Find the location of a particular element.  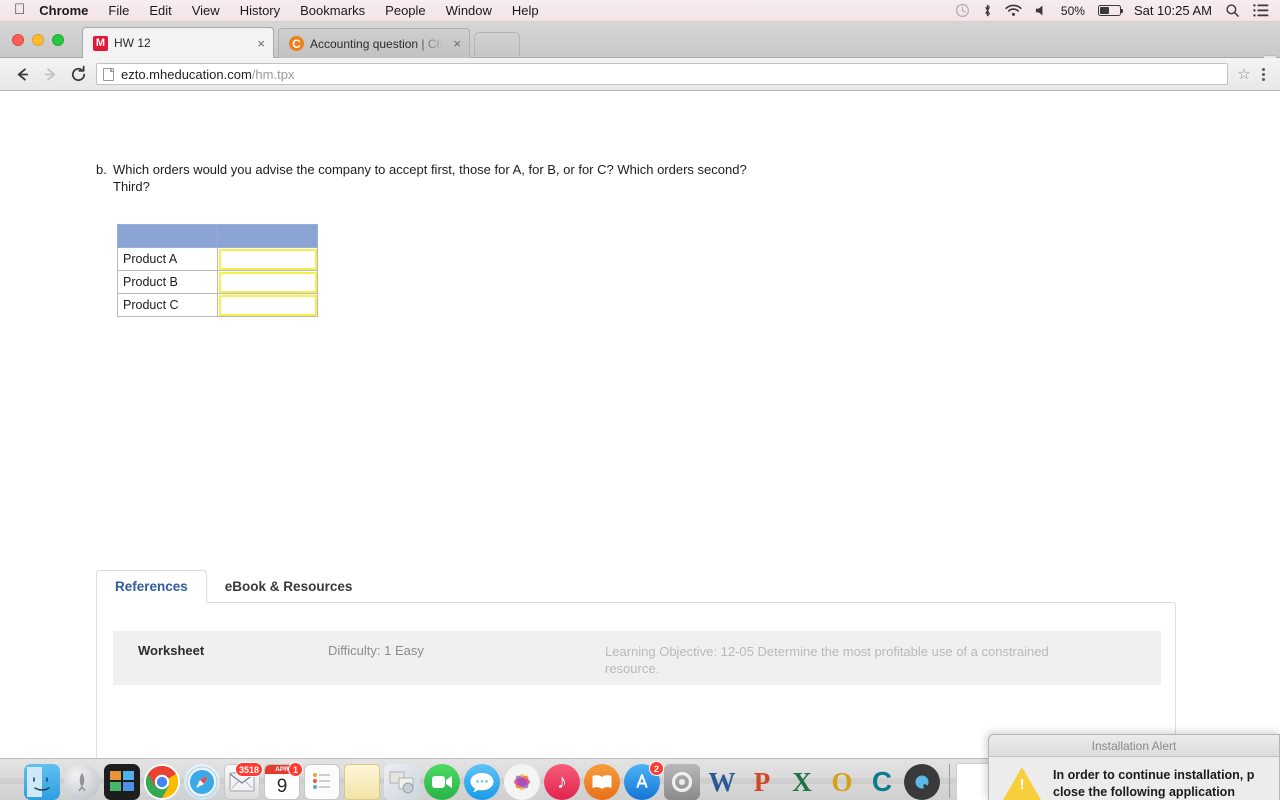

row-label-product-c: Product C is located at coordinates (167, 305).